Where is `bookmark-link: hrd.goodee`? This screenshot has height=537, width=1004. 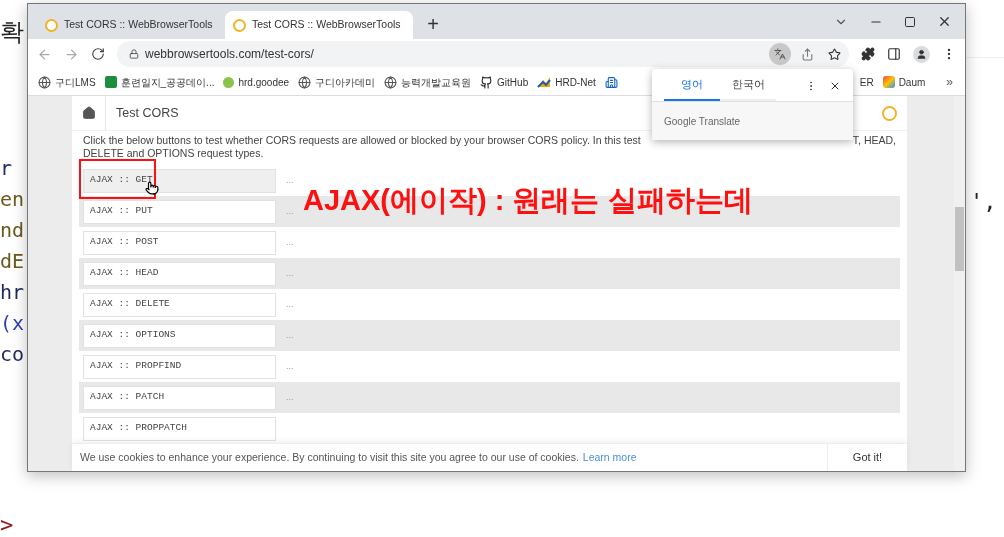
bookmark-link: hrd.goodee is located at coordinates (264, 82).